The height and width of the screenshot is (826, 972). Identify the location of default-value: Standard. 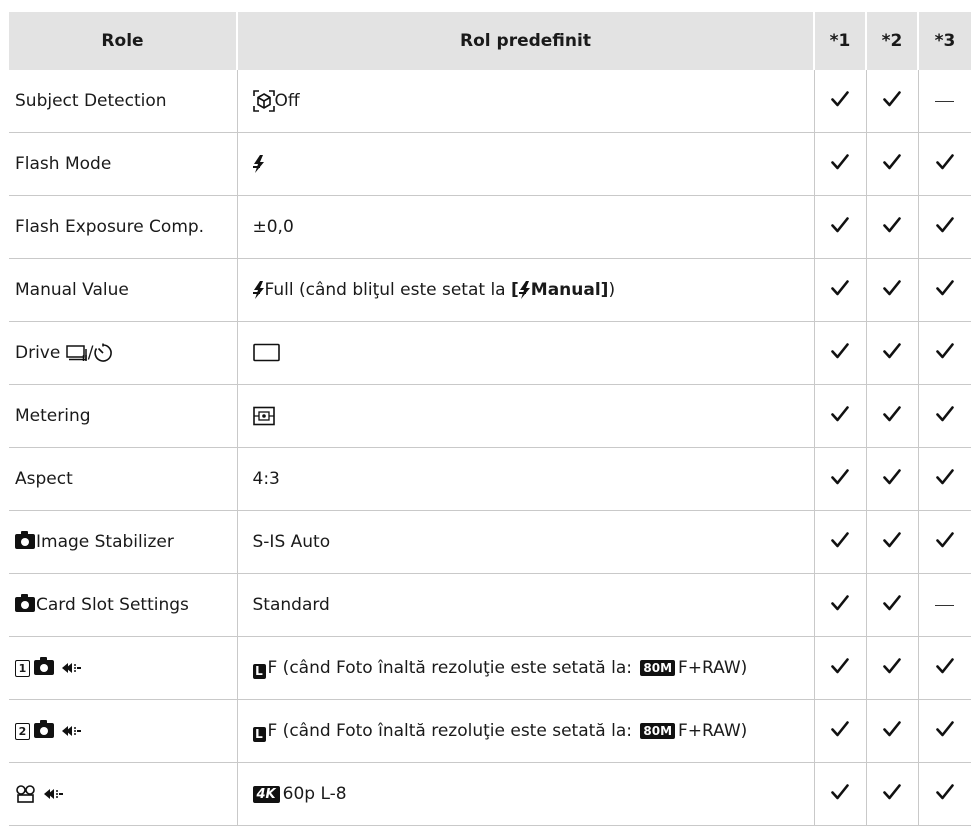
(291, 605).